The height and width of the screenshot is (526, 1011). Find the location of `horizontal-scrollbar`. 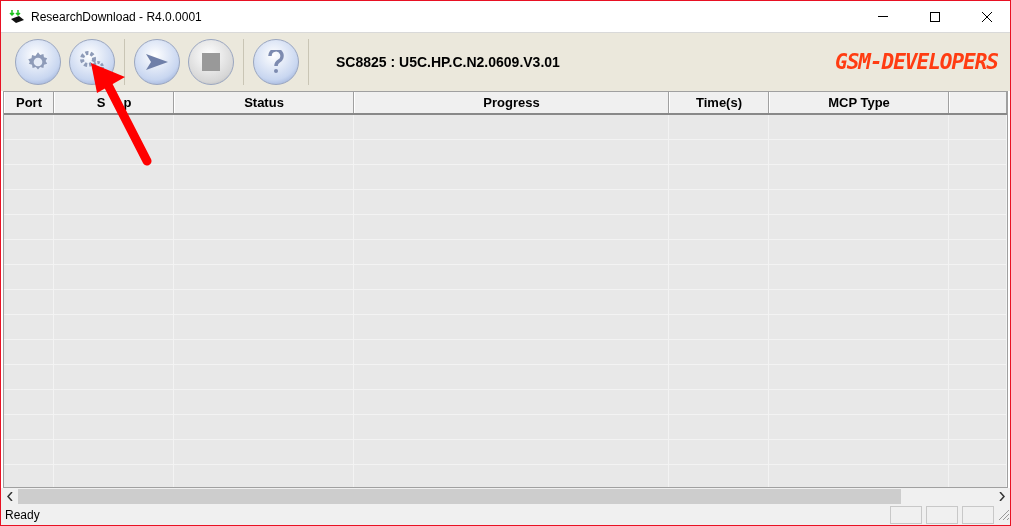

horizontal-scrollbar is located at coordinates (505, 496).